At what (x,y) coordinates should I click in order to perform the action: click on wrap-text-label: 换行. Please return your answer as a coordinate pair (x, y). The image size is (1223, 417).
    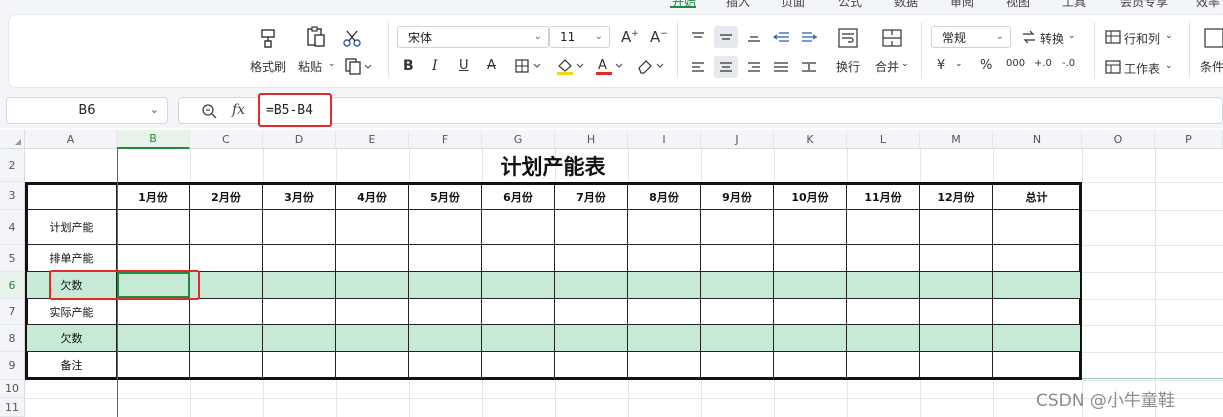
    Looking at the image, I should click on (848, 66).